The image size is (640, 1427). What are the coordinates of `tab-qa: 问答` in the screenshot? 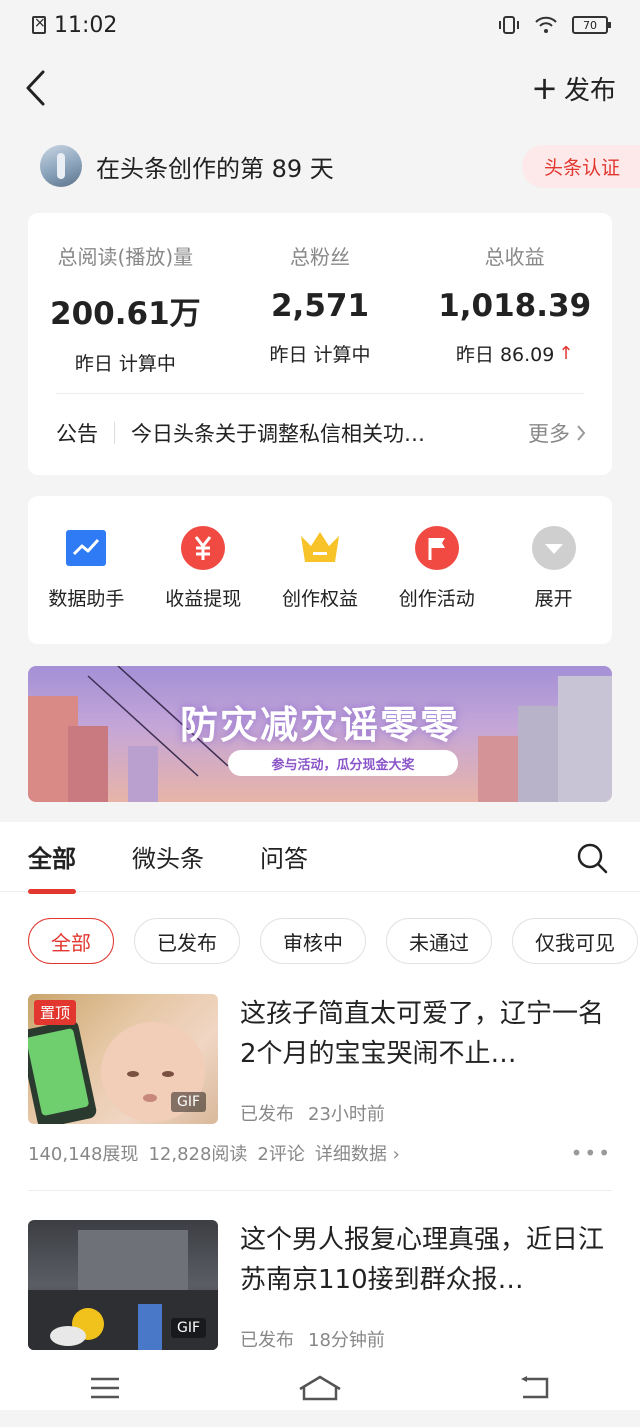 It's located at (284, 856).